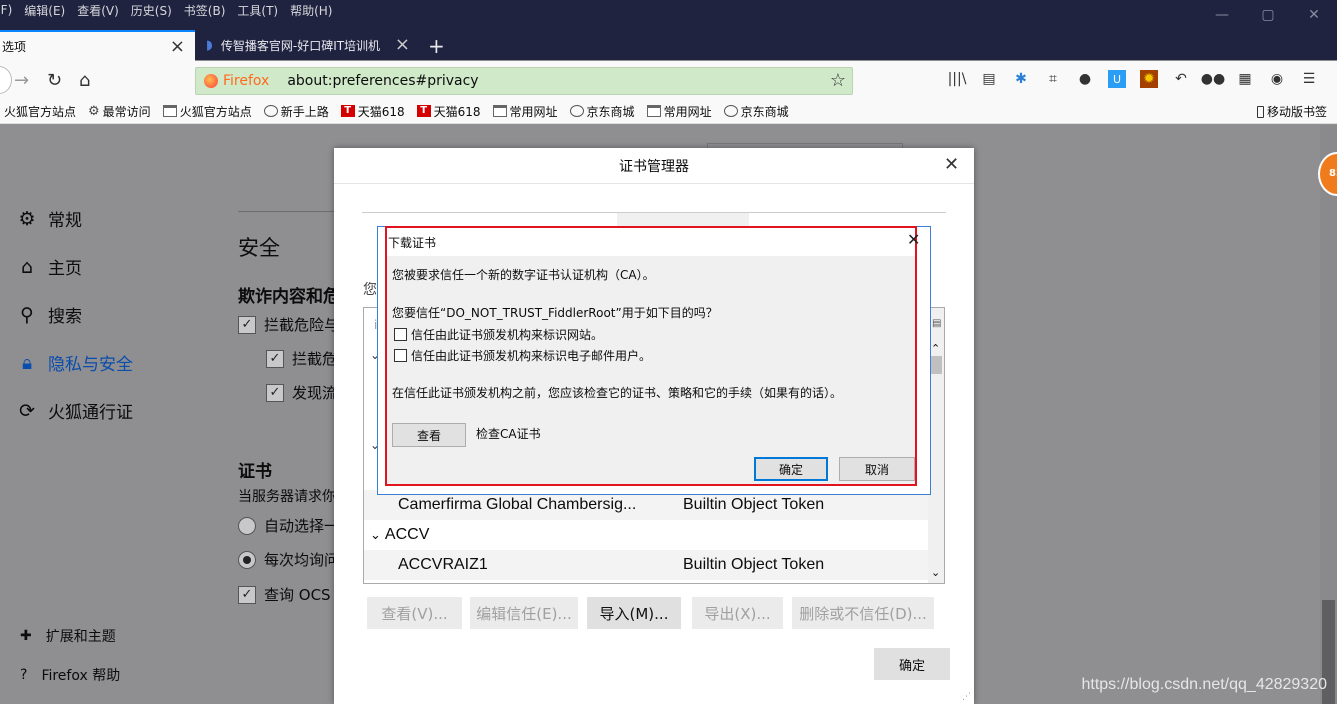  Describe the element at coordinates (1277, 79) in the screenshot. I see `sync-icon: ◉` at that location.